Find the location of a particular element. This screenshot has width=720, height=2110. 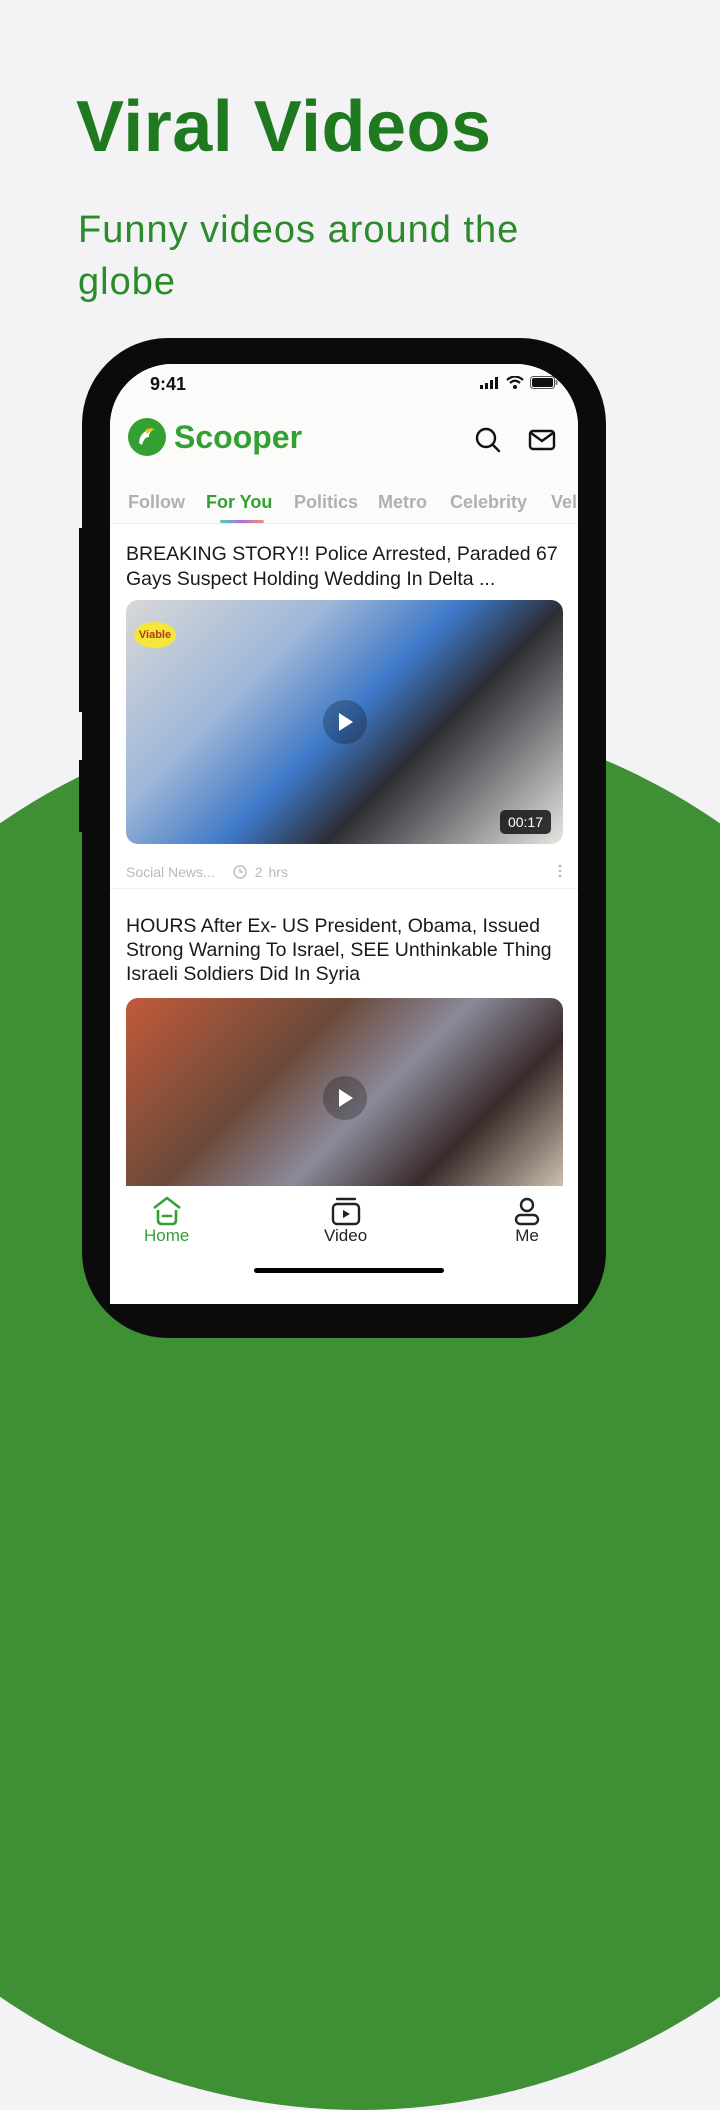

bottom-navigation: Home Video Me is located at coordinates (344, 1245).